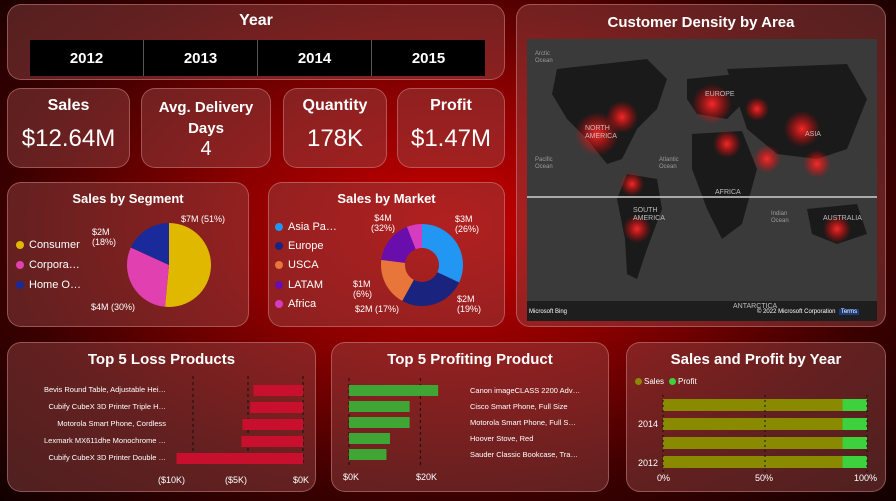 The height and width of the screenshot is (501, 896). Describe the element at coordinates (427, 477) in the screenshot. I see `profit-tick-20k: $20K` at that location.